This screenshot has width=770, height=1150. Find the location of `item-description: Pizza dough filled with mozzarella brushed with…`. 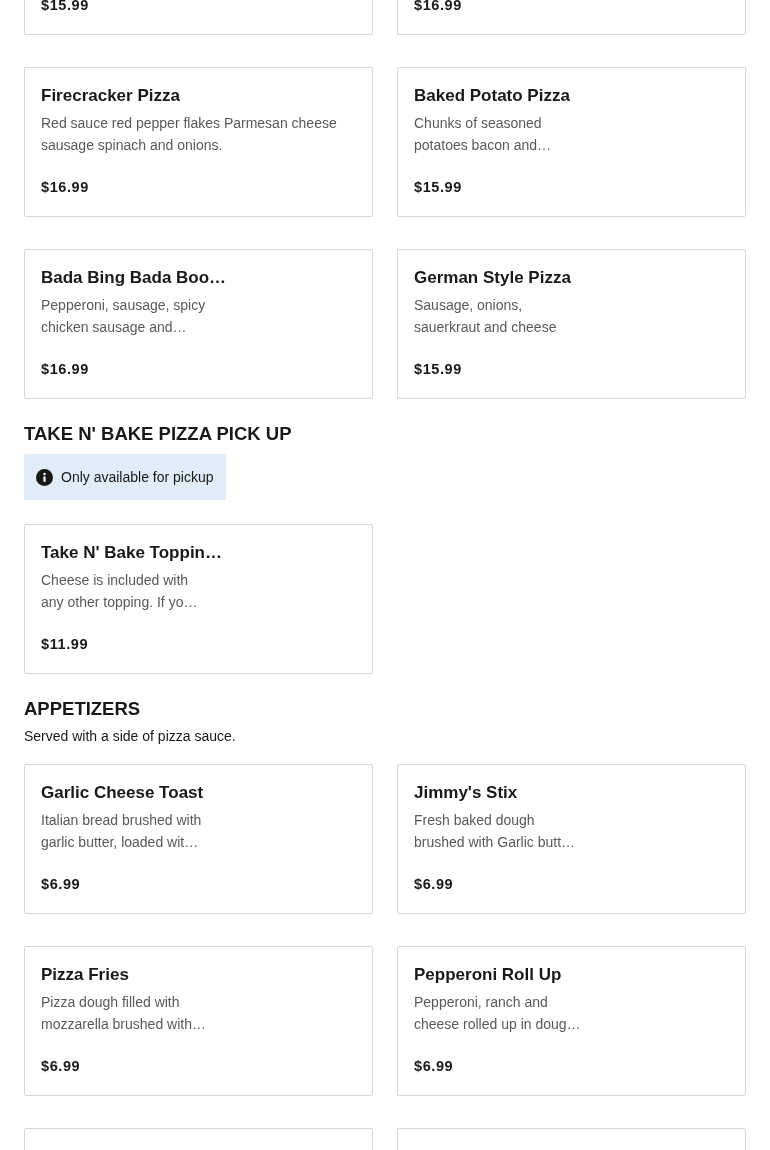

item-description: Pizza dough filled with mozzarella brushed with… is located at coordinates (124, 1013).